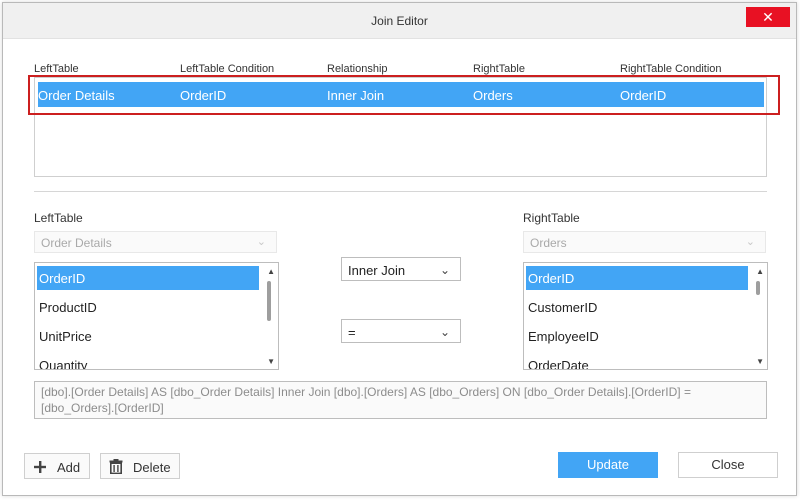 The width and height of the screenshot is (800, 500). I want to click on cell-right-table: Orders, so click(493, 95).